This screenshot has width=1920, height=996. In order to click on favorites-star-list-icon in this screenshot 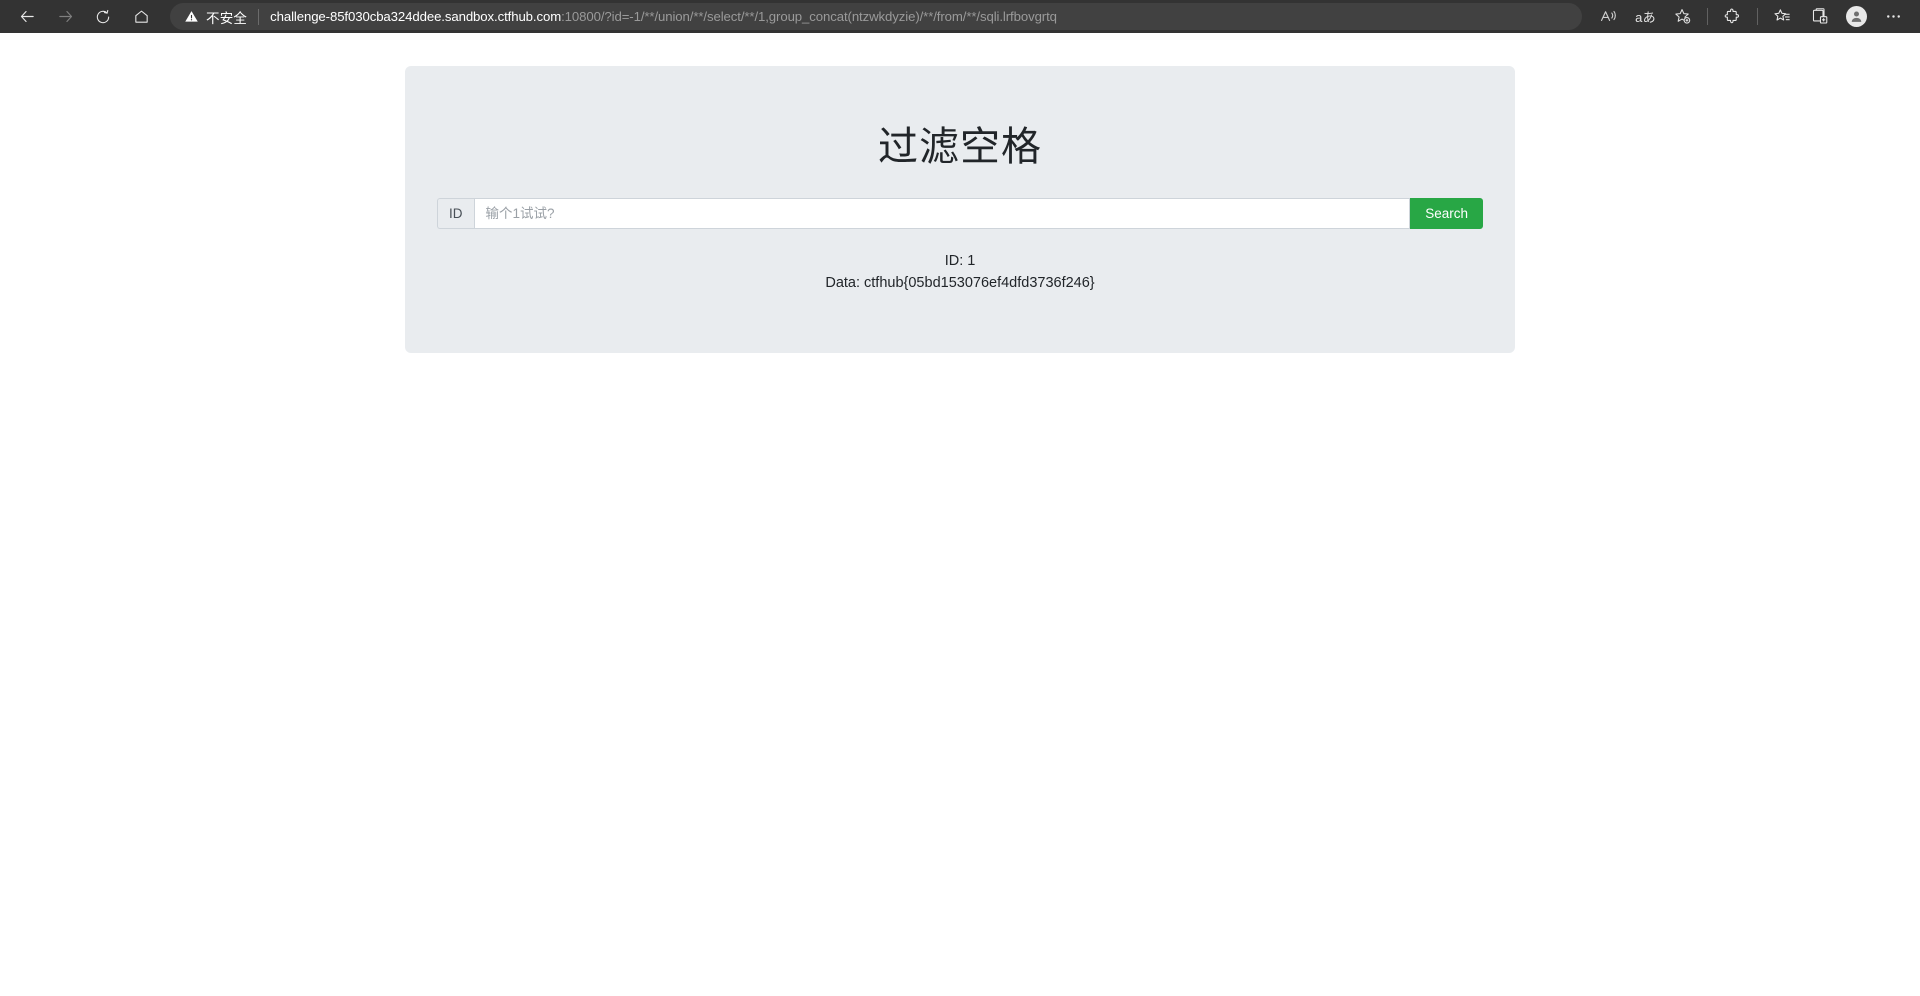, I will do `click(1782, 15)`.